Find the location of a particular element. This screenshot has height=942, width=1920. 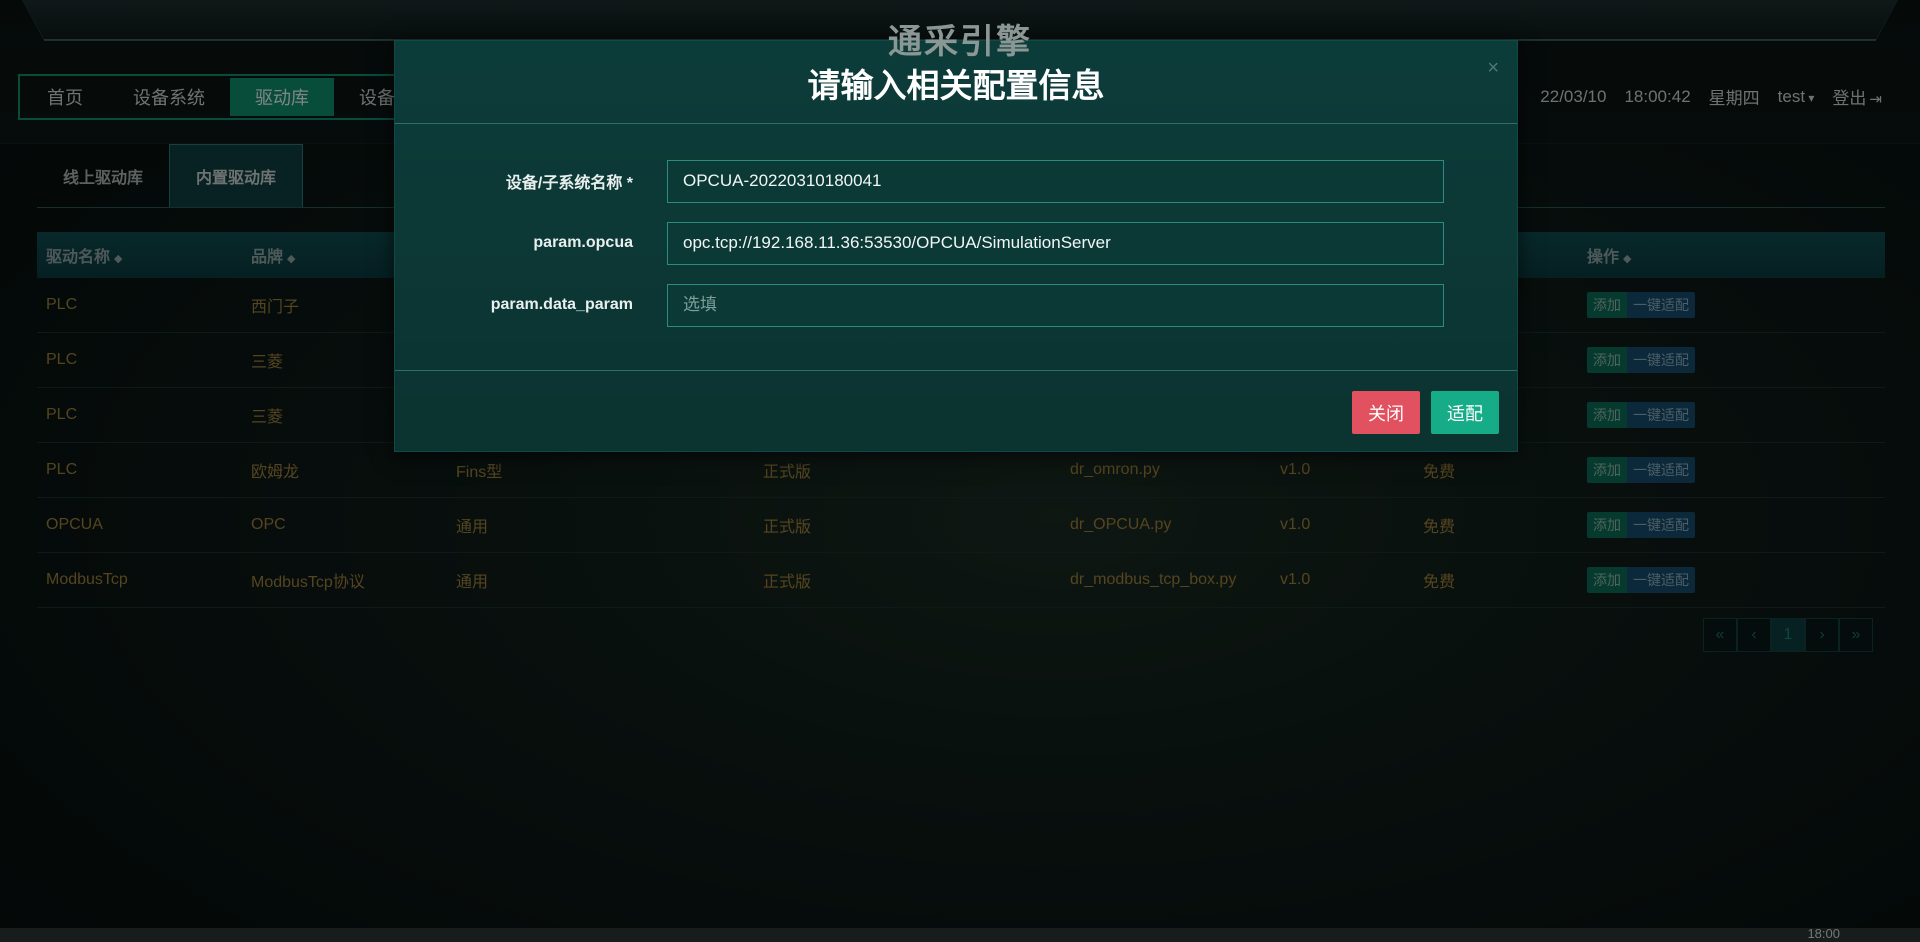

app-title: 通采引擎 is located at coordinates (960, 42).